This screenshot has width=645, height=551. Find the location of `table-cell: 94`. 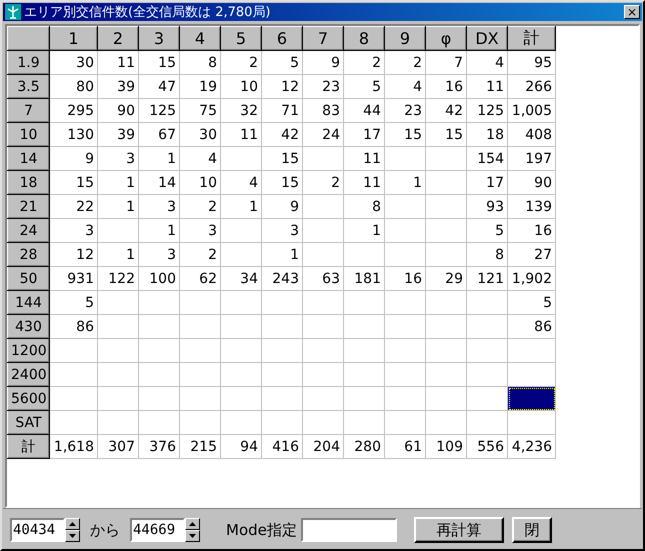

table-cell: 94 is located at coordinates (241, 446).